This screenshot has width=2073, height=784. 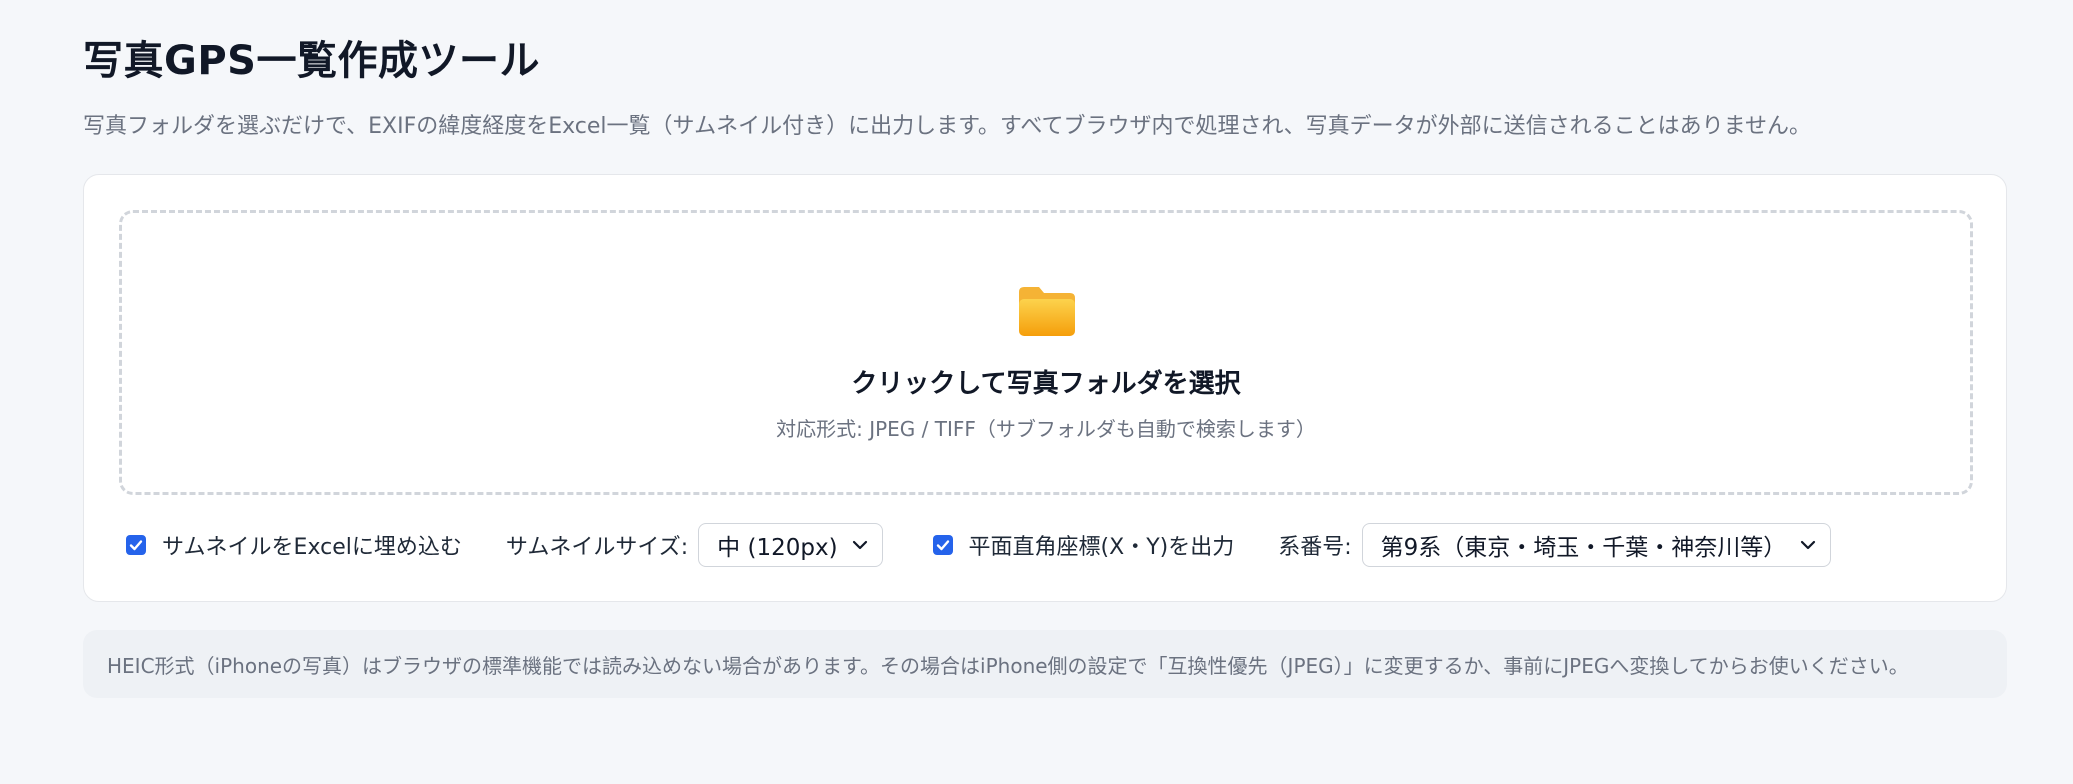 I want to click on dropzone-title: クリックして写真フォルダを選択, so click(x=1046, y=384).